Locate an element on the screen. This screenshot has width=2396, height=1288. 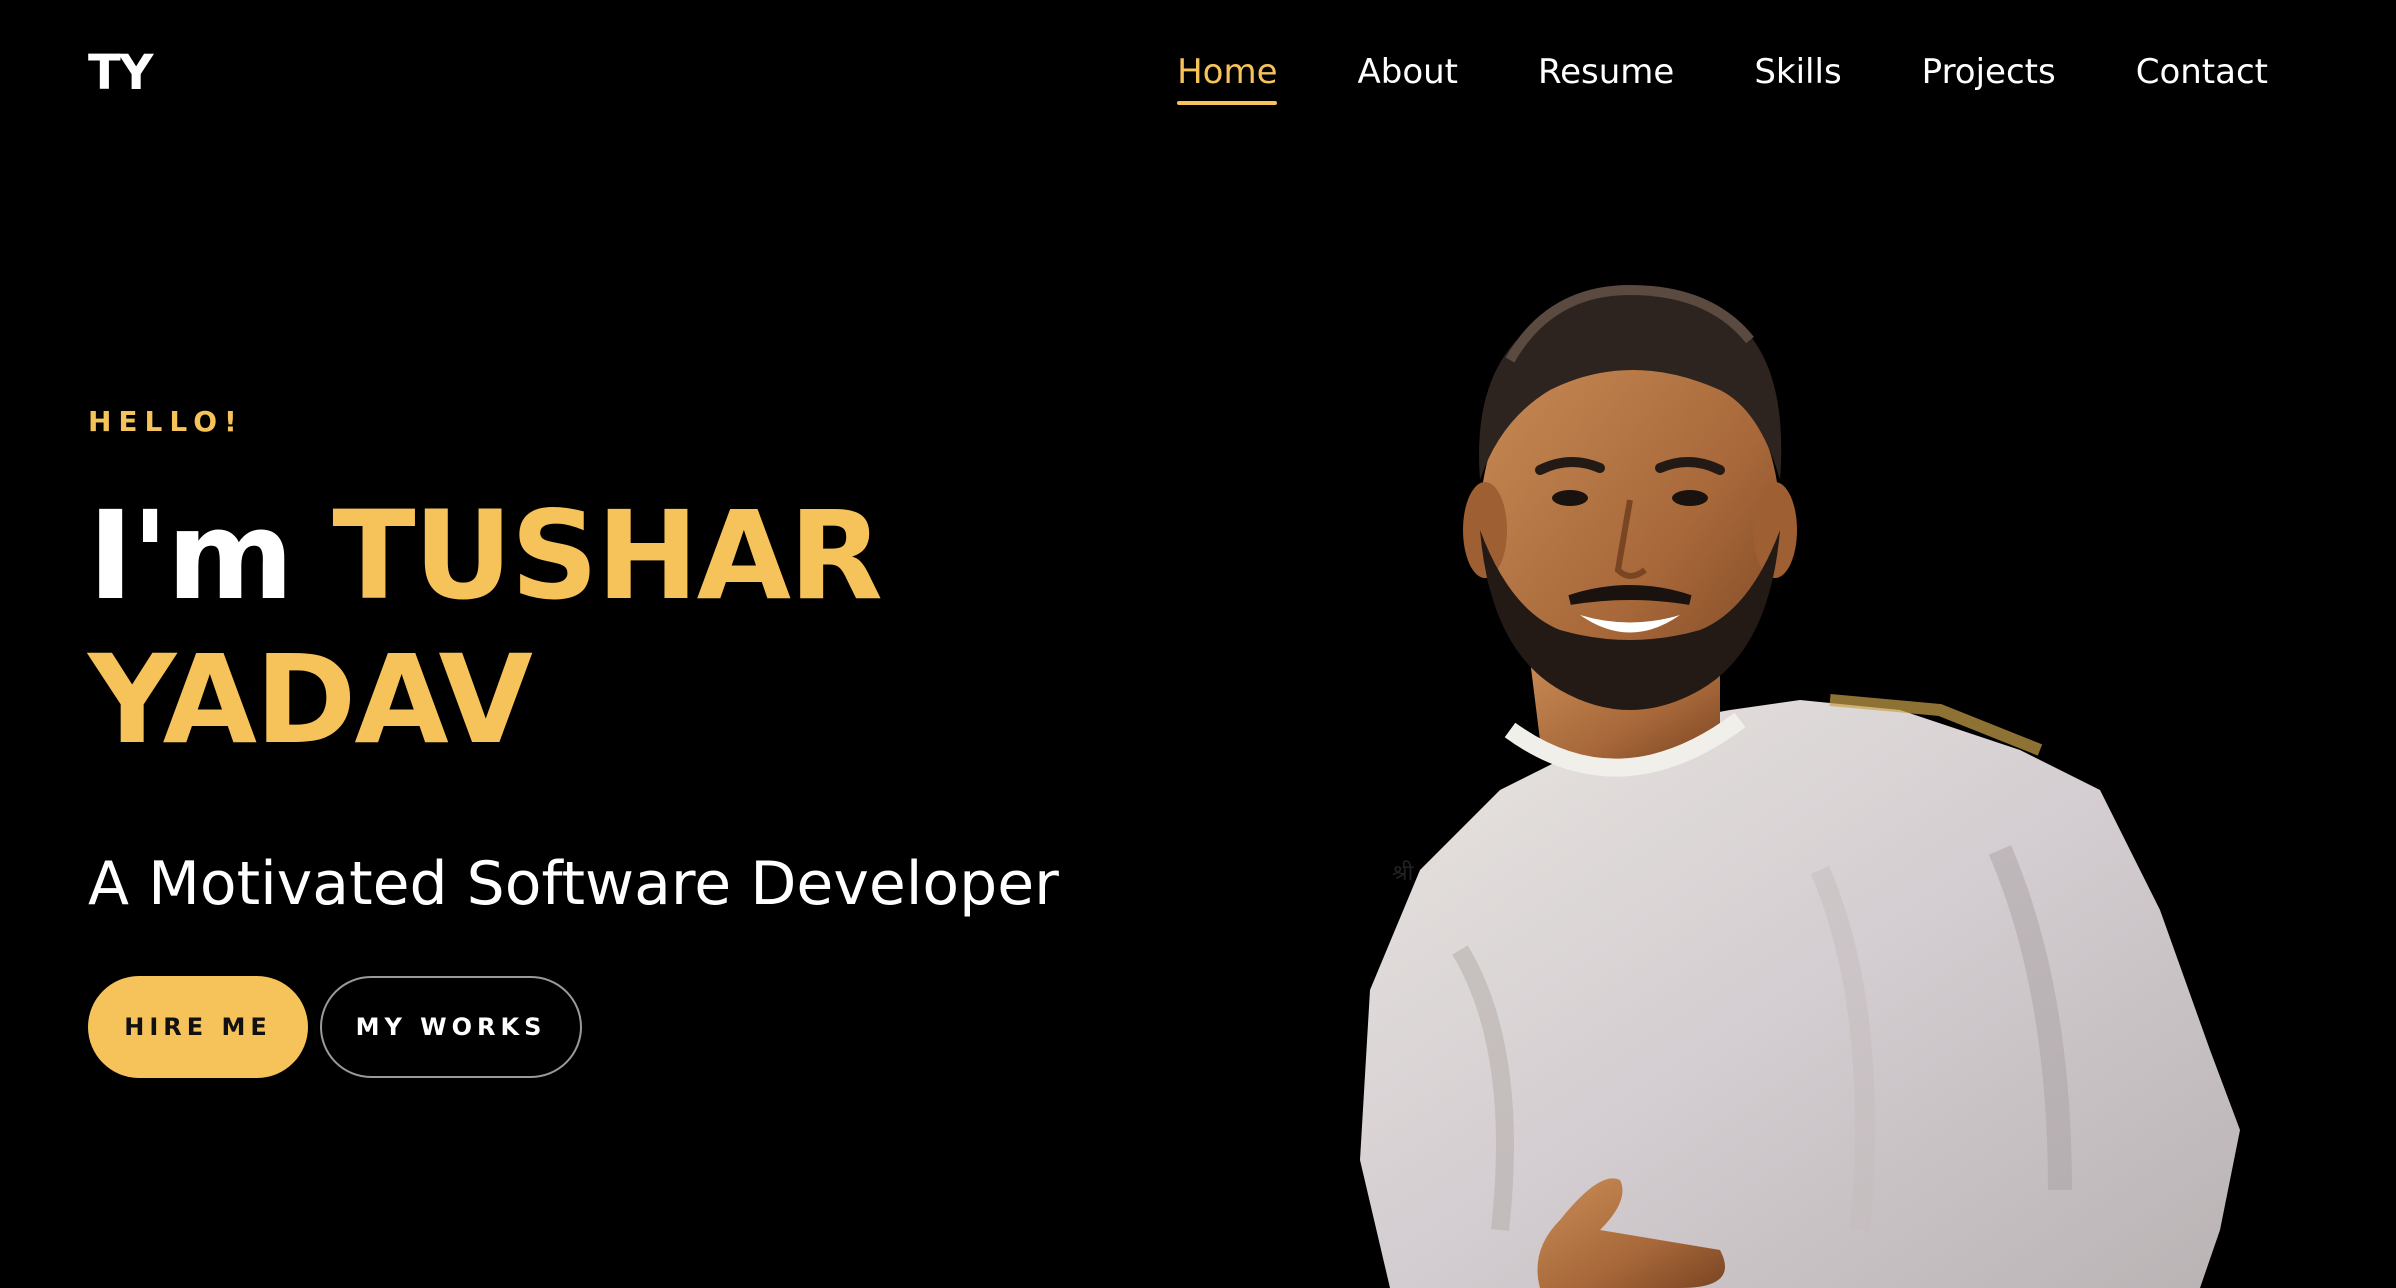
cta-buttons: HIRE ME MY WORKS is located at coordinates (638, 1027).